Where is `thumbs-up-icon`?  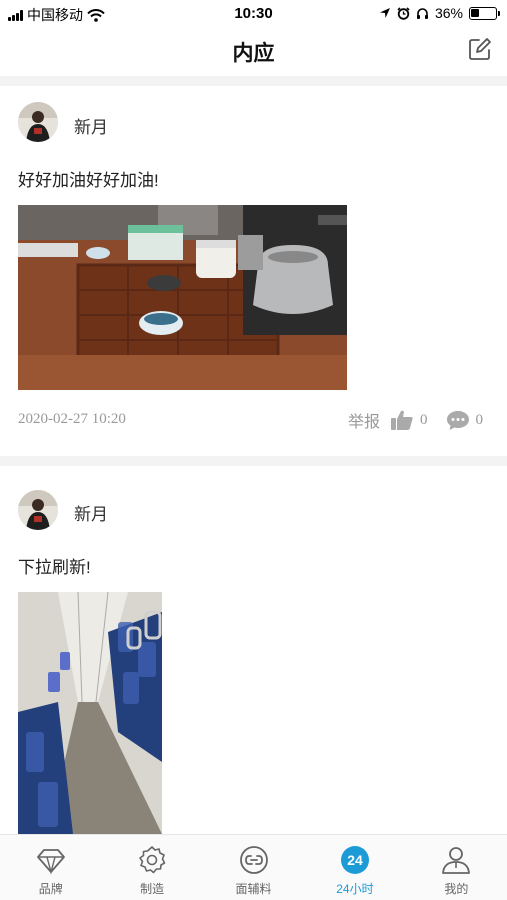
thumbs-up-icon is located at coordinates (402, 420).